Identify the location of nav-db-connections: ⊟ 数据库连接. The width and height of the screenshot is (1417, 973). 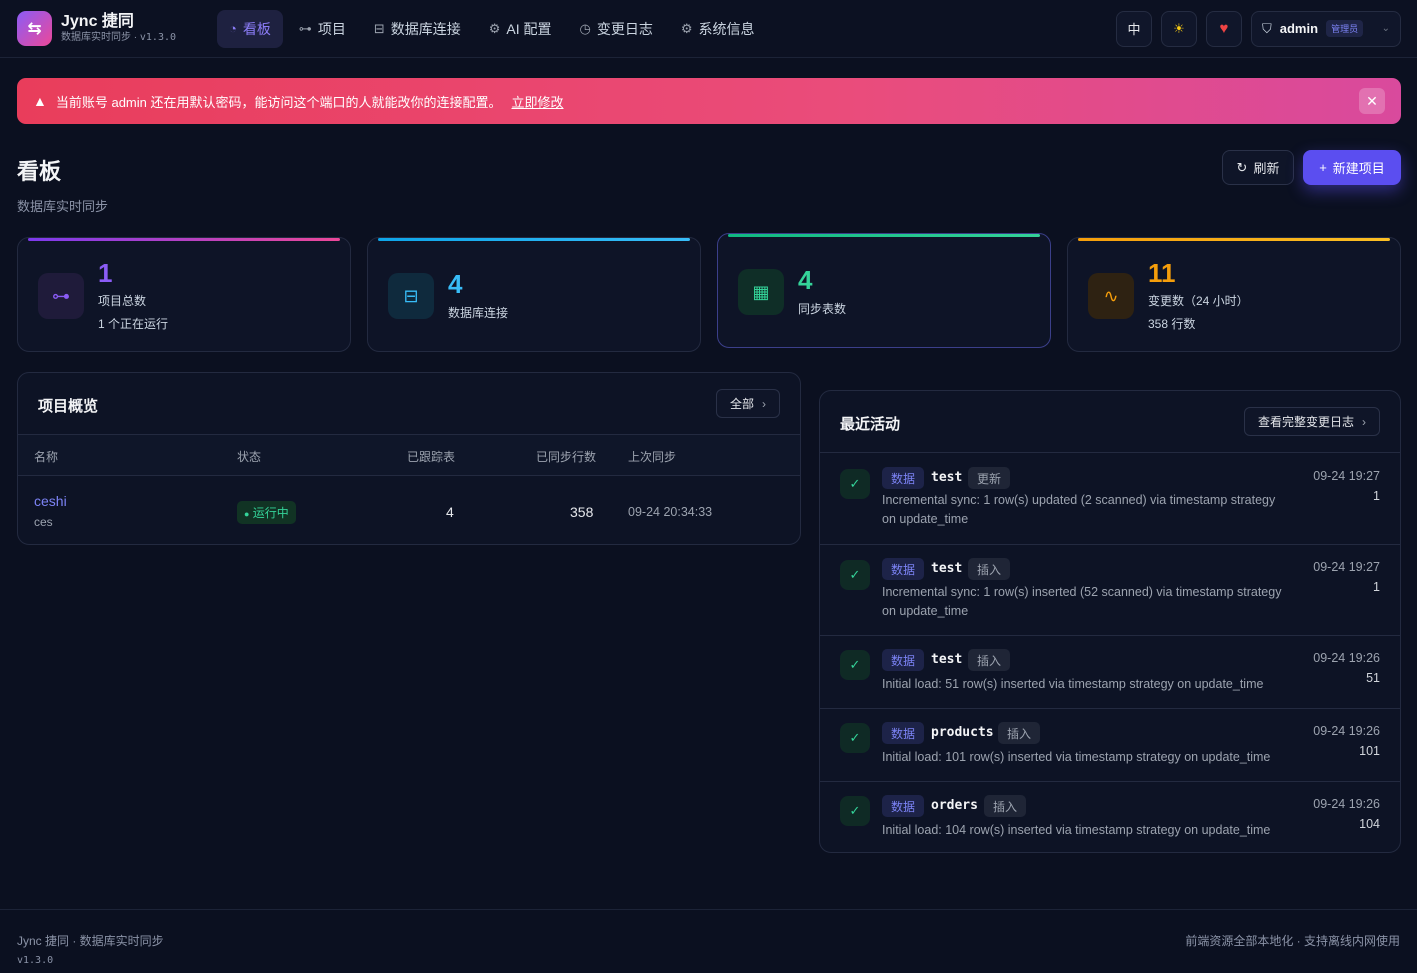
(417, 29).